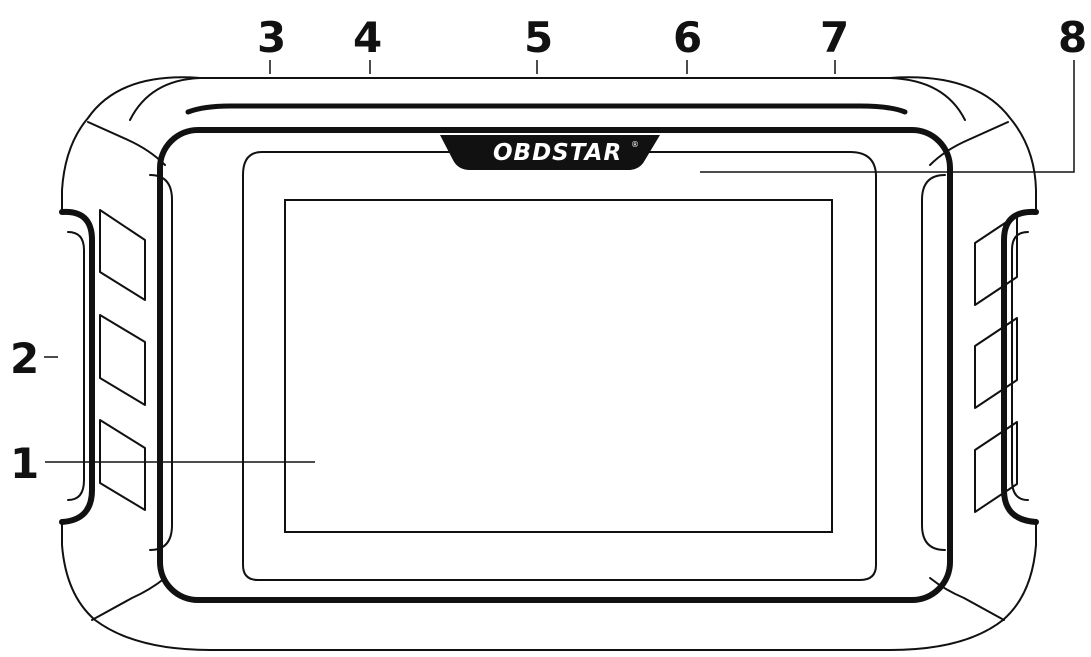 The image size is (1091, 657). Describe the element at coordinates (538, 37) in the screenshot. I see `callout-number-5: 5` at that location.